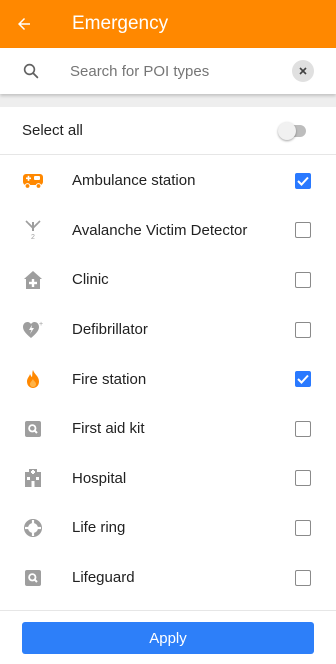 This screenshot has width=336, height=664. What do you see at coordinates (33, 478) in the screenshot?
I see `hospital-icon` at bounding box center [33, 478].